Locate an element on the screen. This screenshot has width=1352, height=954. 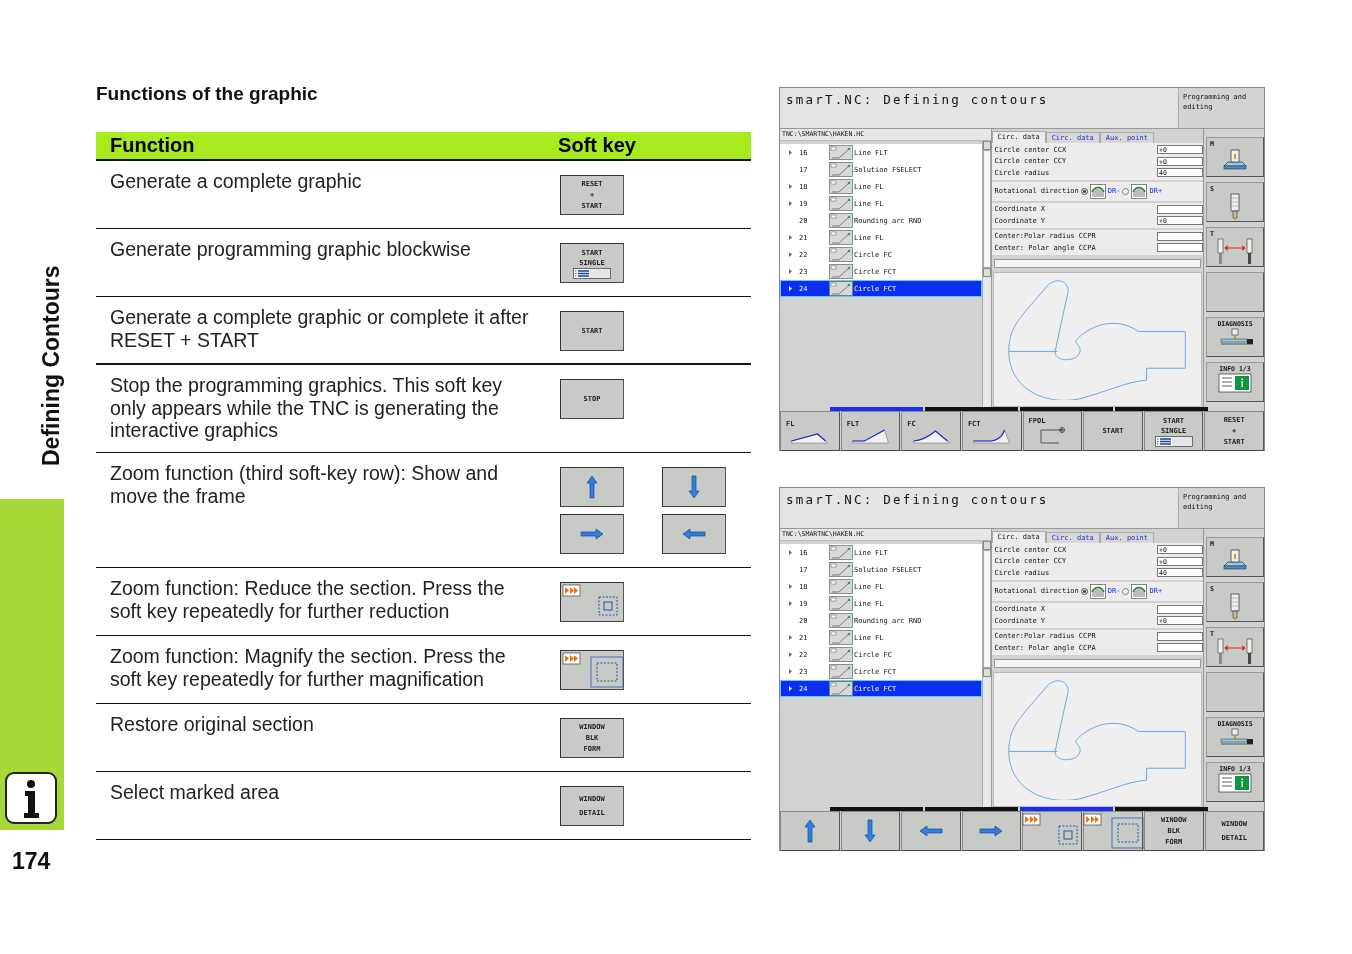
zoom-in-drawing is located at coordinates (1113, 831).